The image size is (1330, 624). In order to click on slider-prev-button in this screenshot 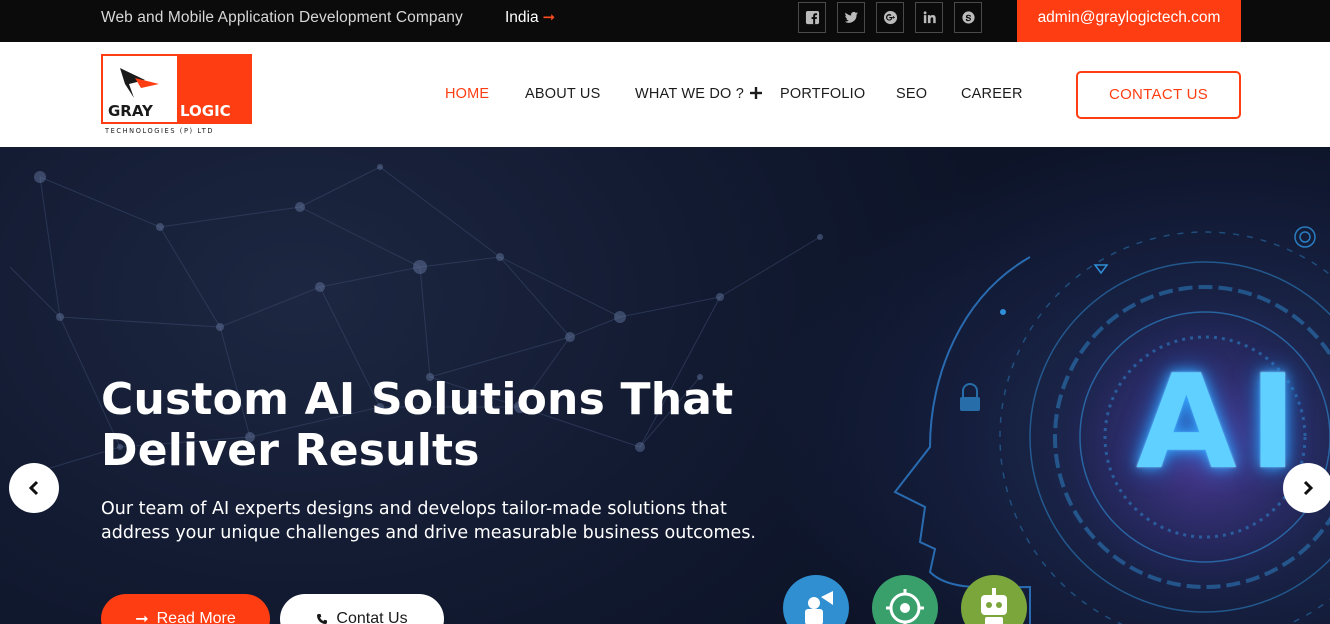, I will do `click(34, 488)`.